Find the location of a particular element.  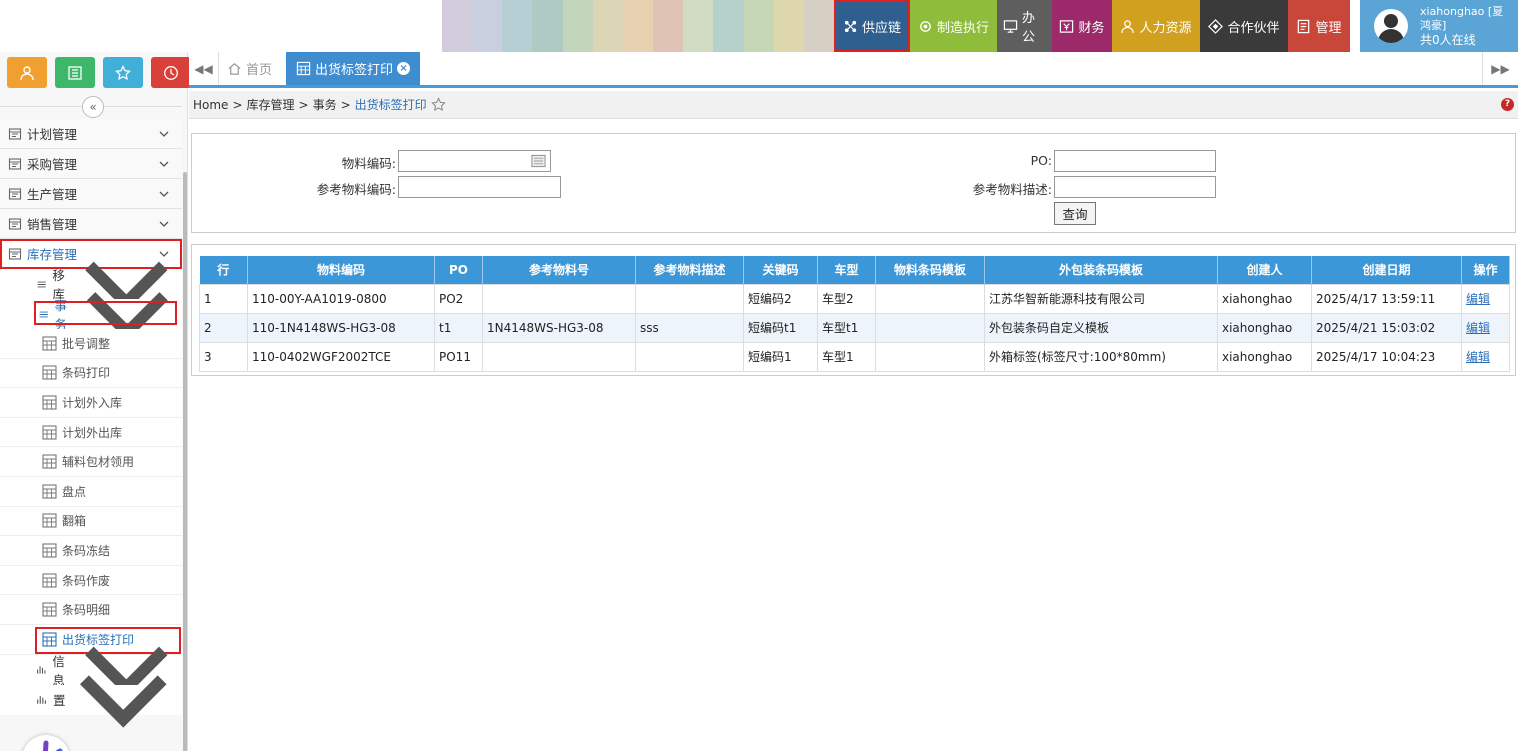

cart-icon is located at coordinates (15, 163).